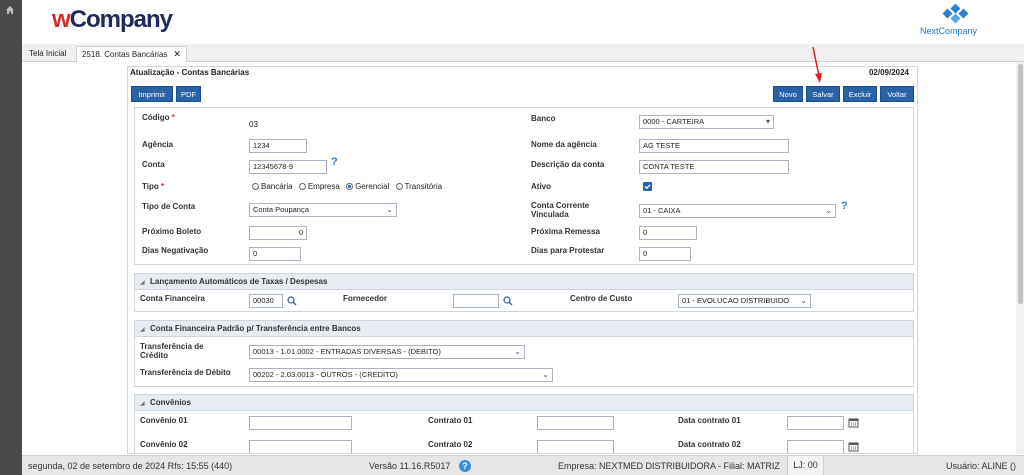 This screenshot has height=475, width=1024. Describe the element at coordinates (418, 186) in the screenshot. I see `radio-transitoria: Transitória` at that location.